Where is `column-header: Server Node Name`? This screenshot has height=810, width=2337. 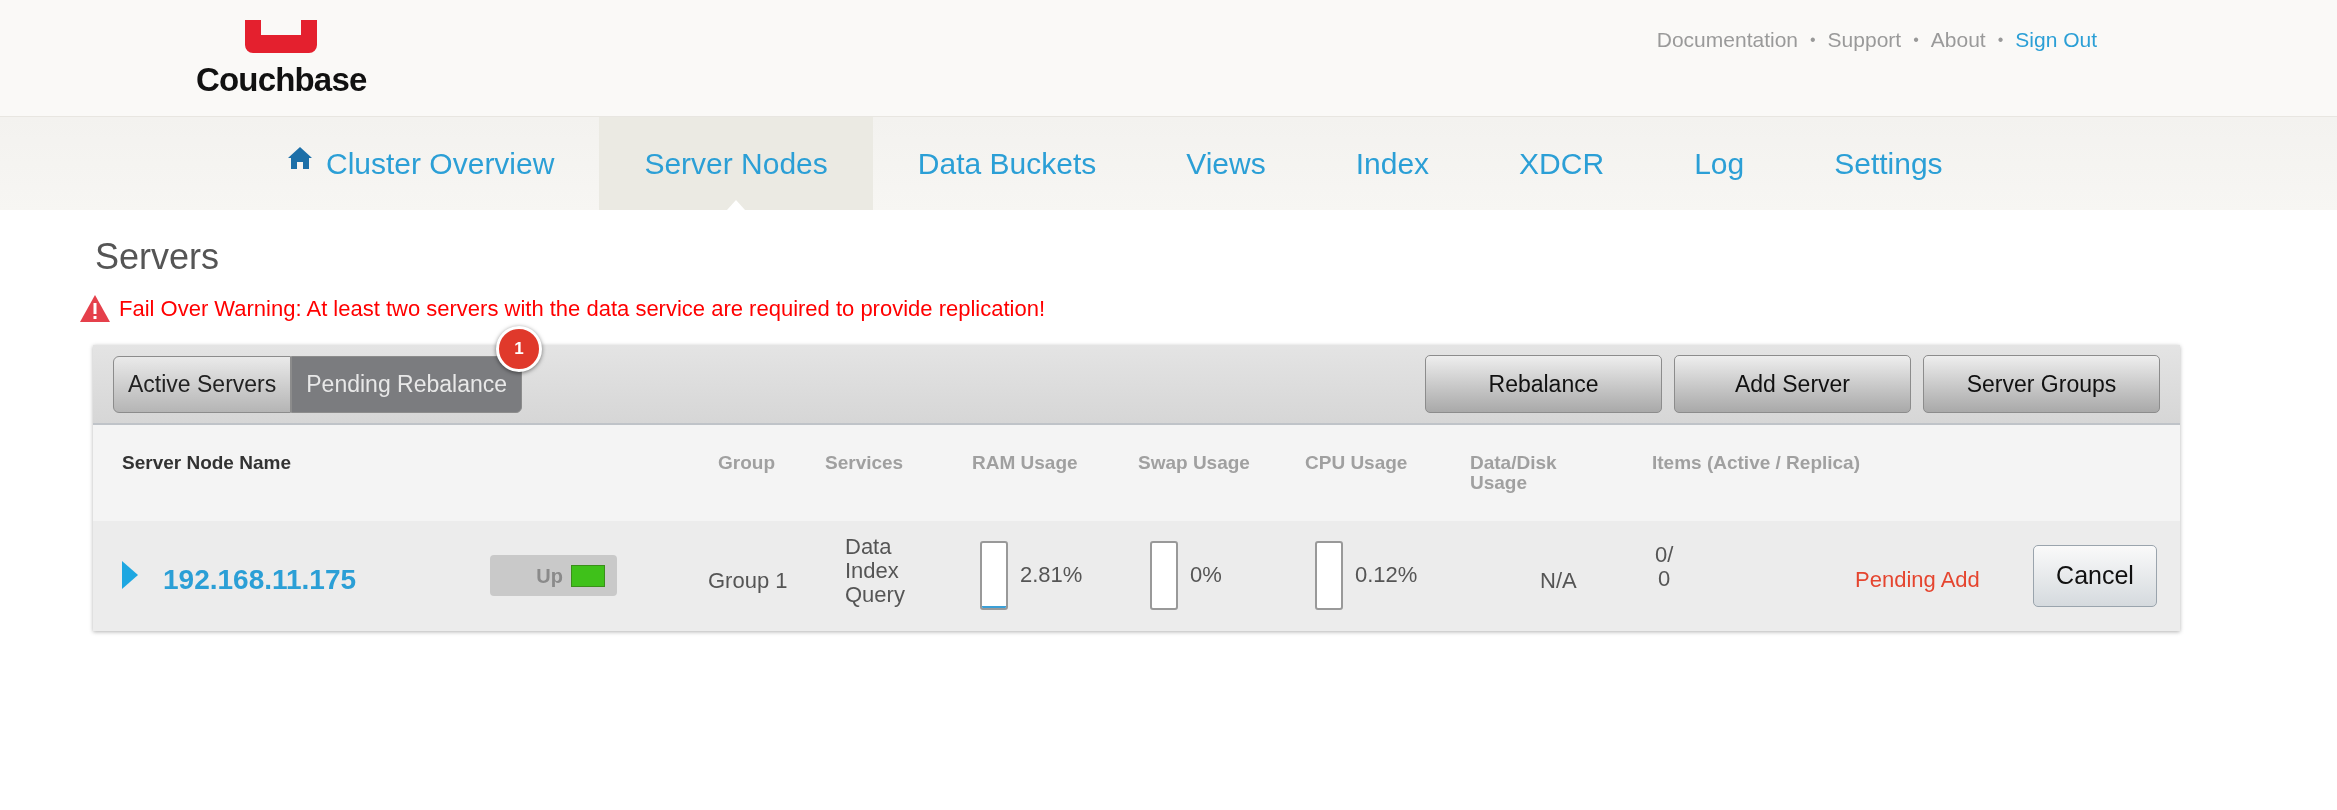 column-header: Server Node Name is located at coordinates (206, 463).